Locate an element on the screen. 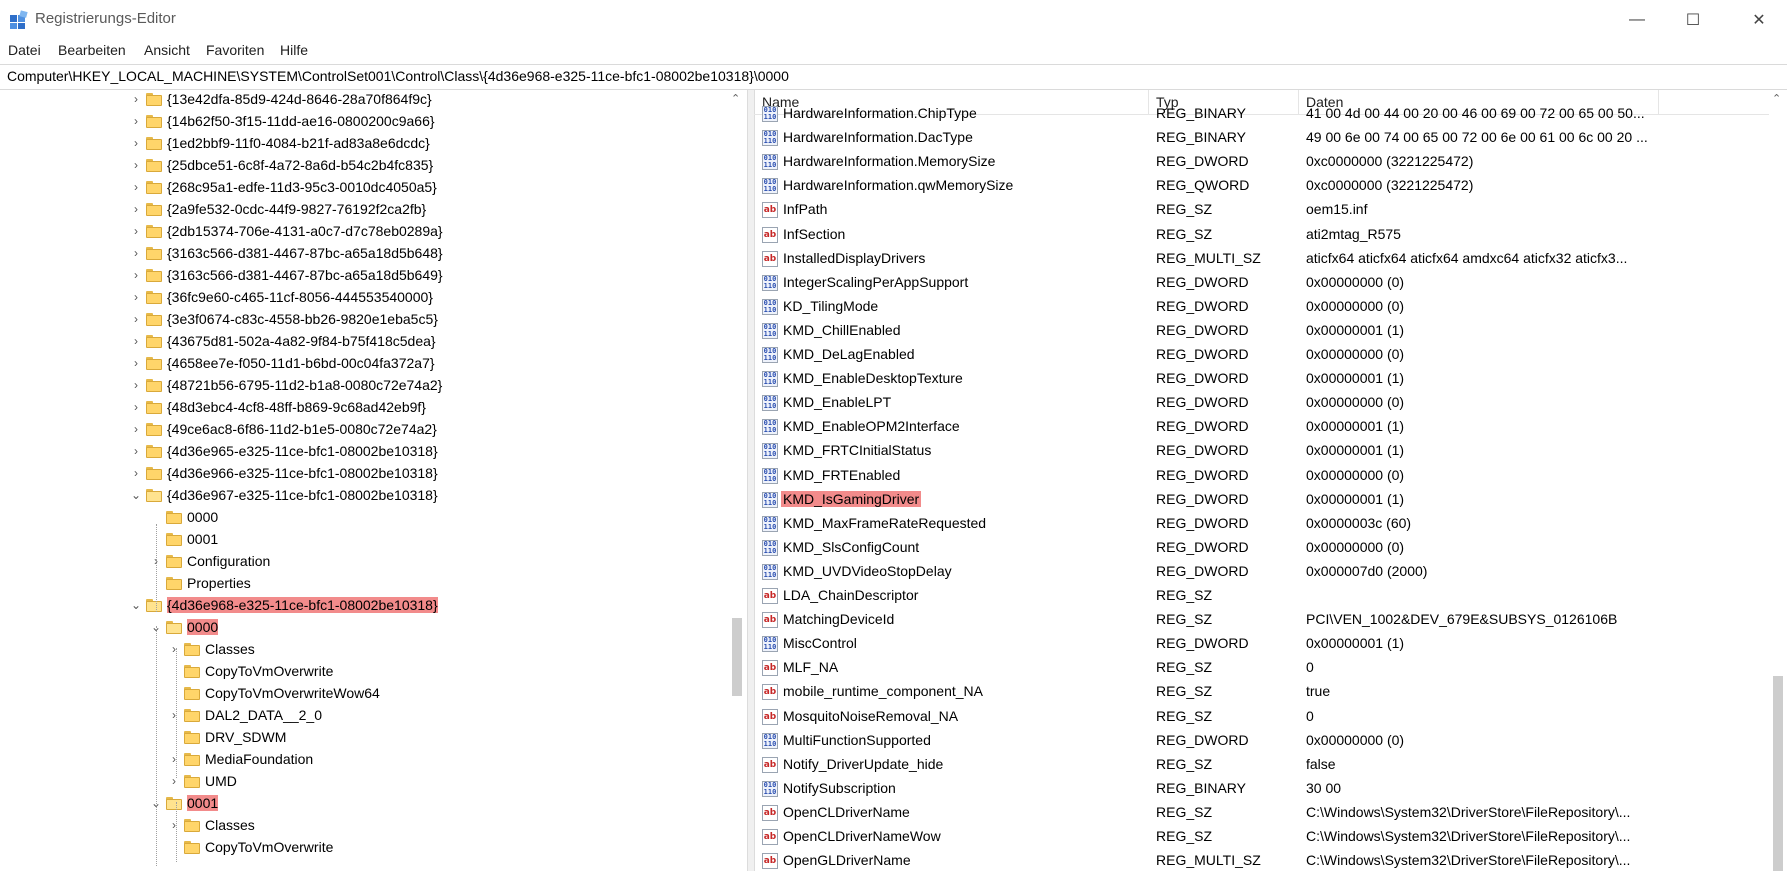 Image resolution: width=1787 pixels, height=871 pixels. tree-item: › {3163c566-d381-4467-87bc-a65a18d5b649} is located at coordinates (365, 276).